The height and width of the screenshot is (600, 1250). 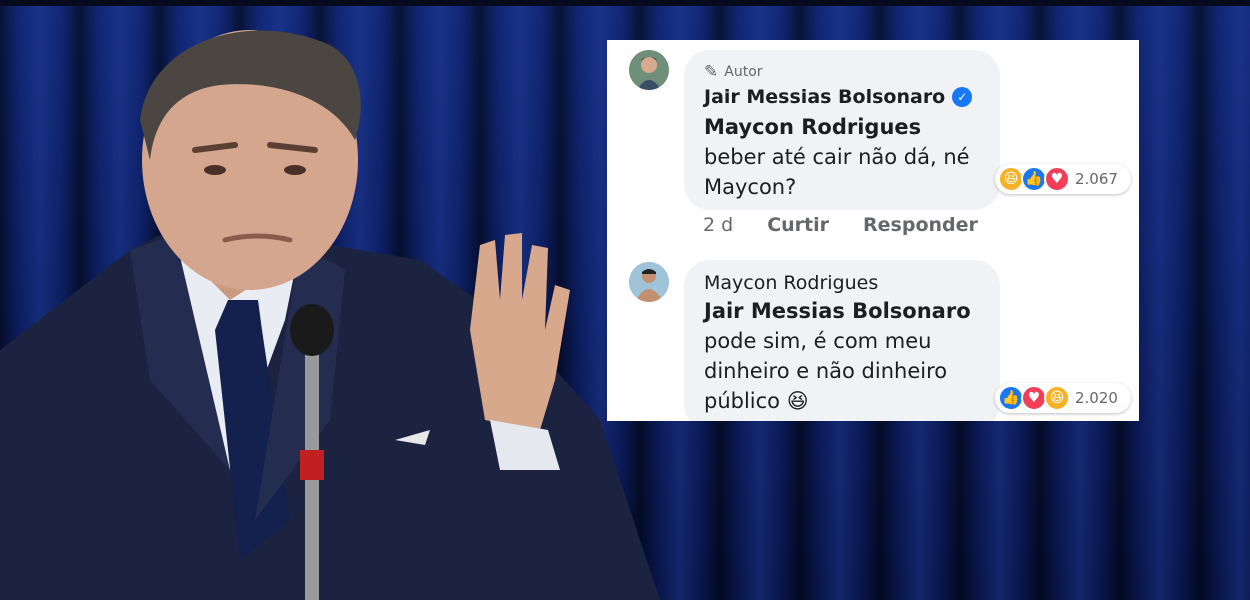 What do you see at coordinates (1057, 179) in the screenshot?
I see `love-icon: ♥` at bounding box center [1057, 179].